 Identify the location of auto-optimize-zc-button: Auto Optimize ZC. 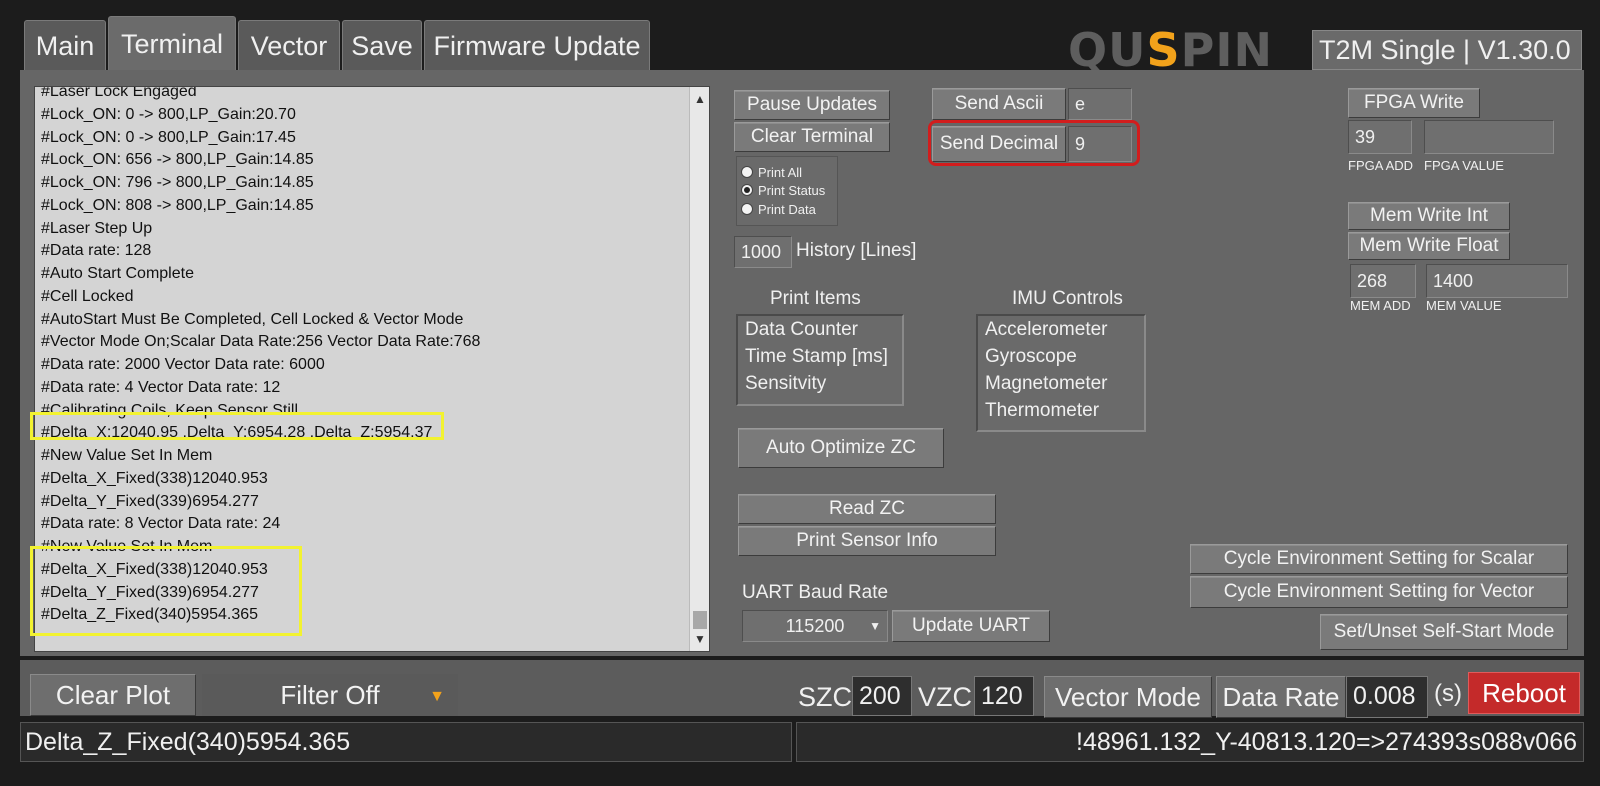
(841, 448).